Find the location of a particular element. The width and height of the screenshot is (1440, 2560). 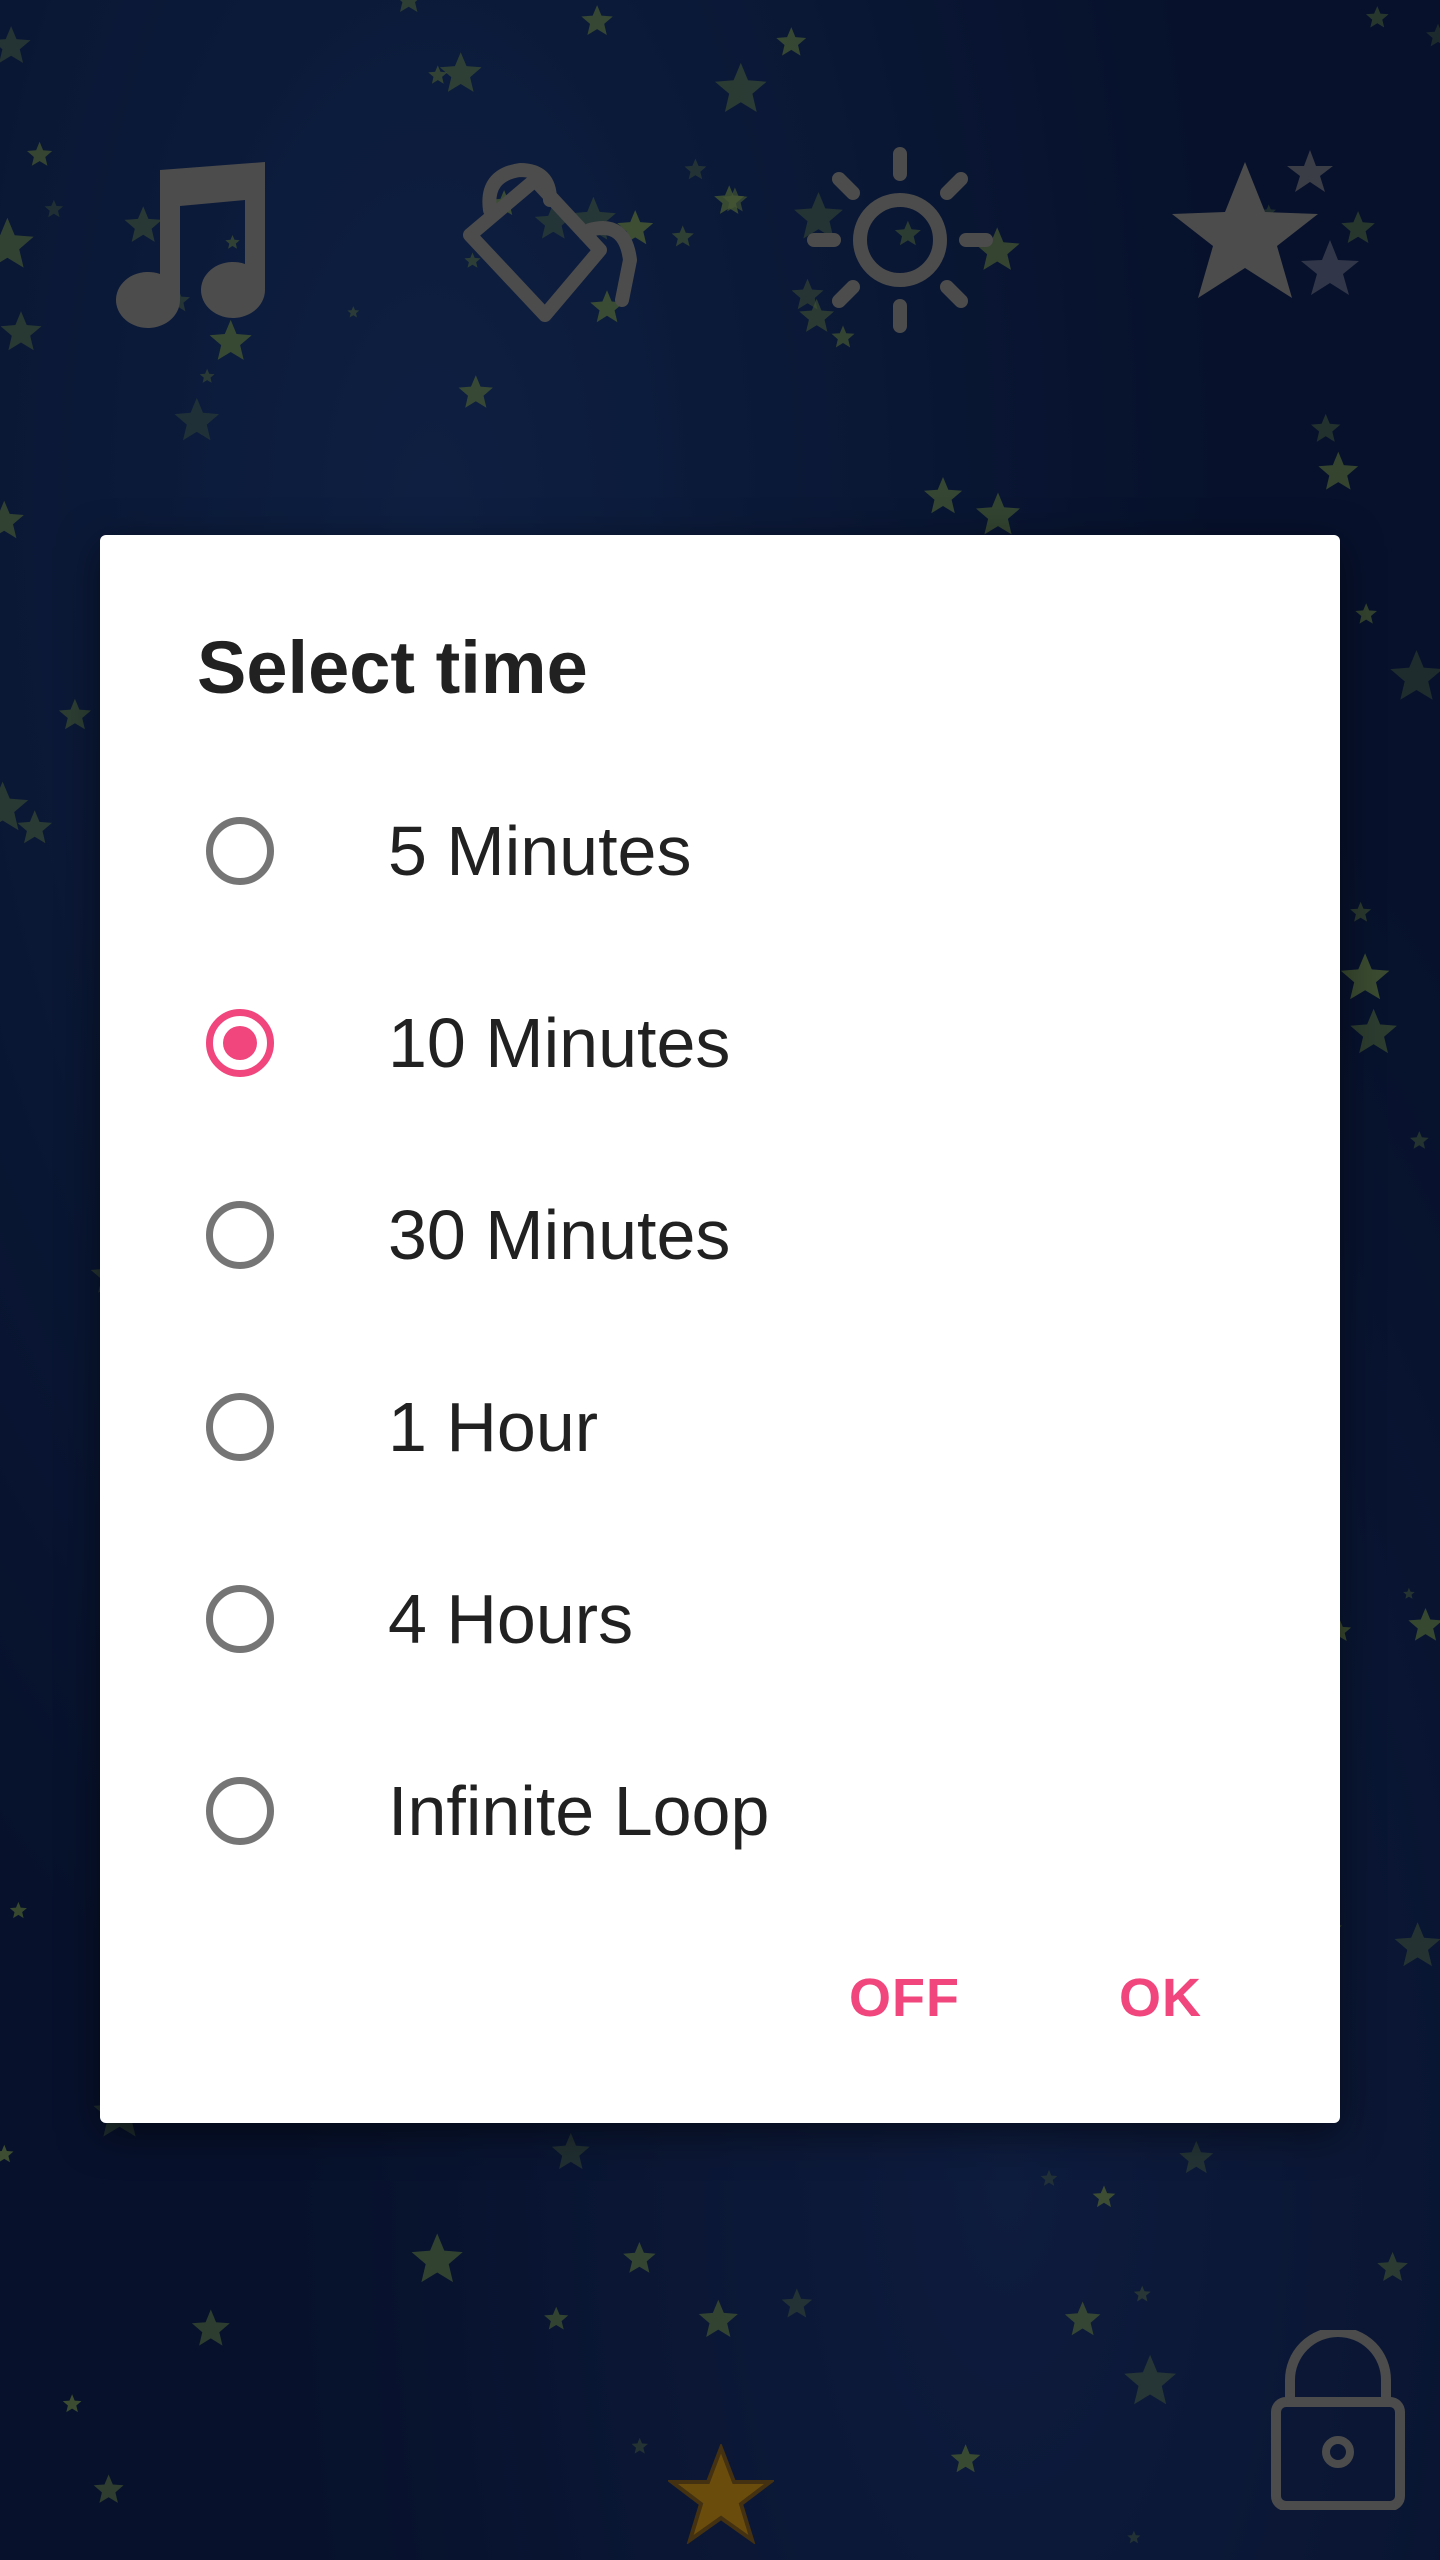

off-button: OFF is located at coordinates (904, 1998).